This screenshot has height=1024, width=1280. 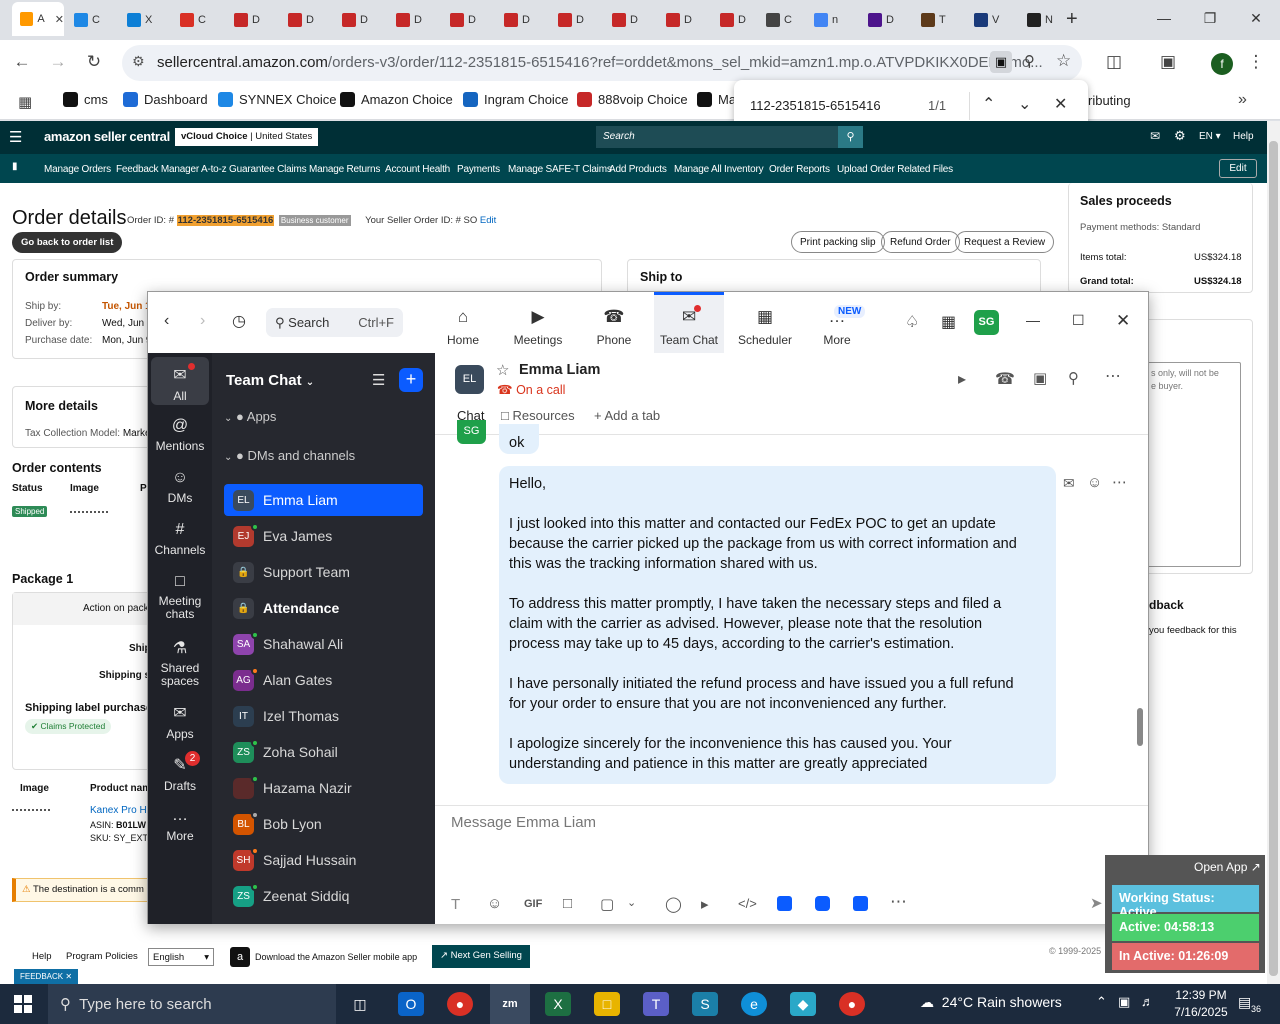 I want to click on contact-item: EL Emma Liam, so click(x=323, y=500).